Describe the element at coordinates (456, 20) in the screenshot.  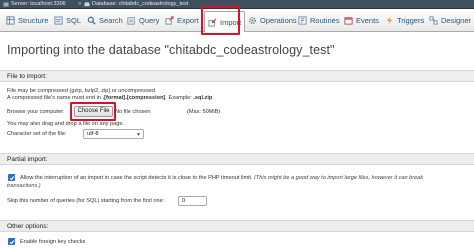
I see `tab-designer-label: Designer` at that location.